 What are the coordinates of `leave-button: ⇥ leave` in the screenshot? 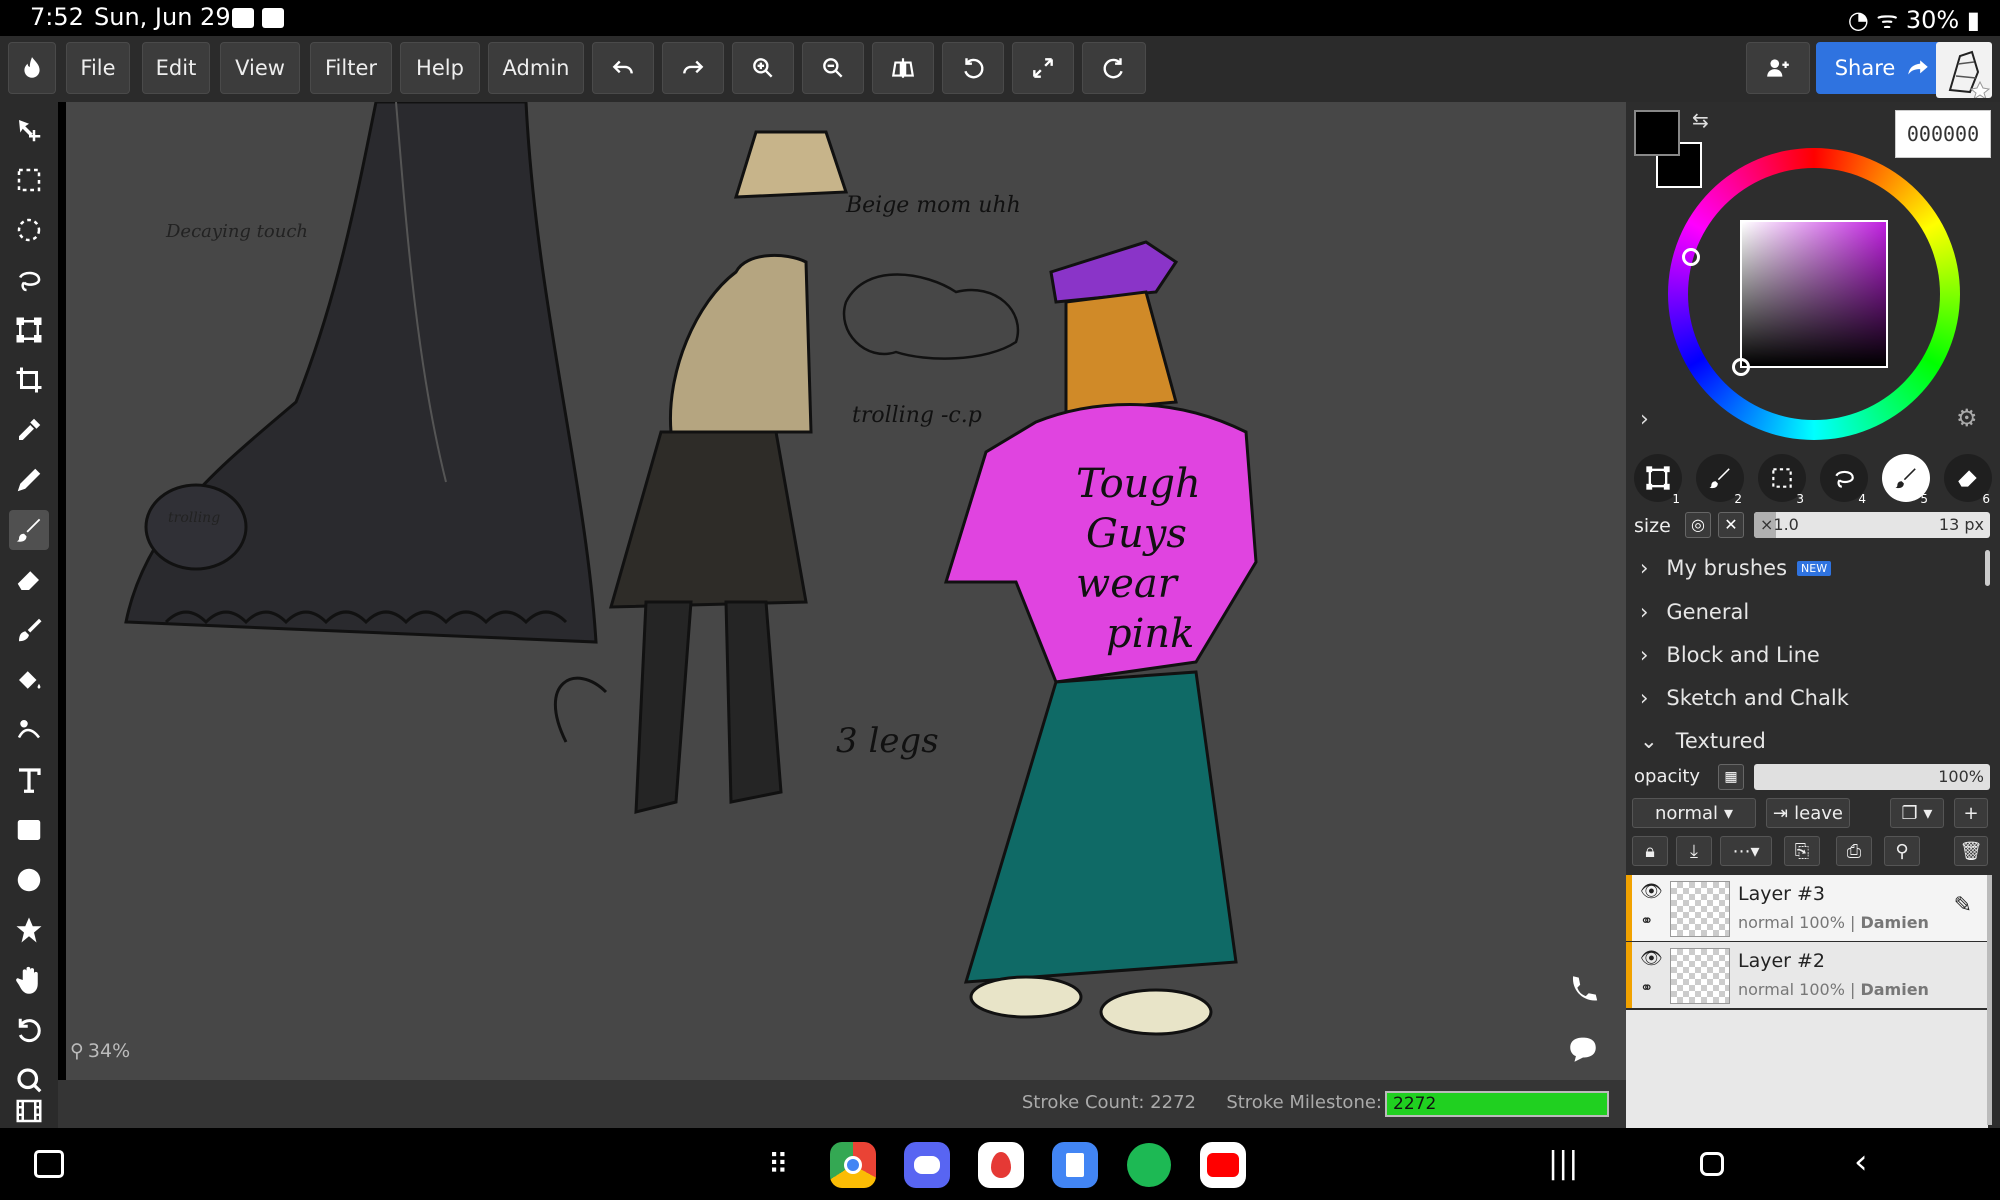 It's located at (1808, 813).